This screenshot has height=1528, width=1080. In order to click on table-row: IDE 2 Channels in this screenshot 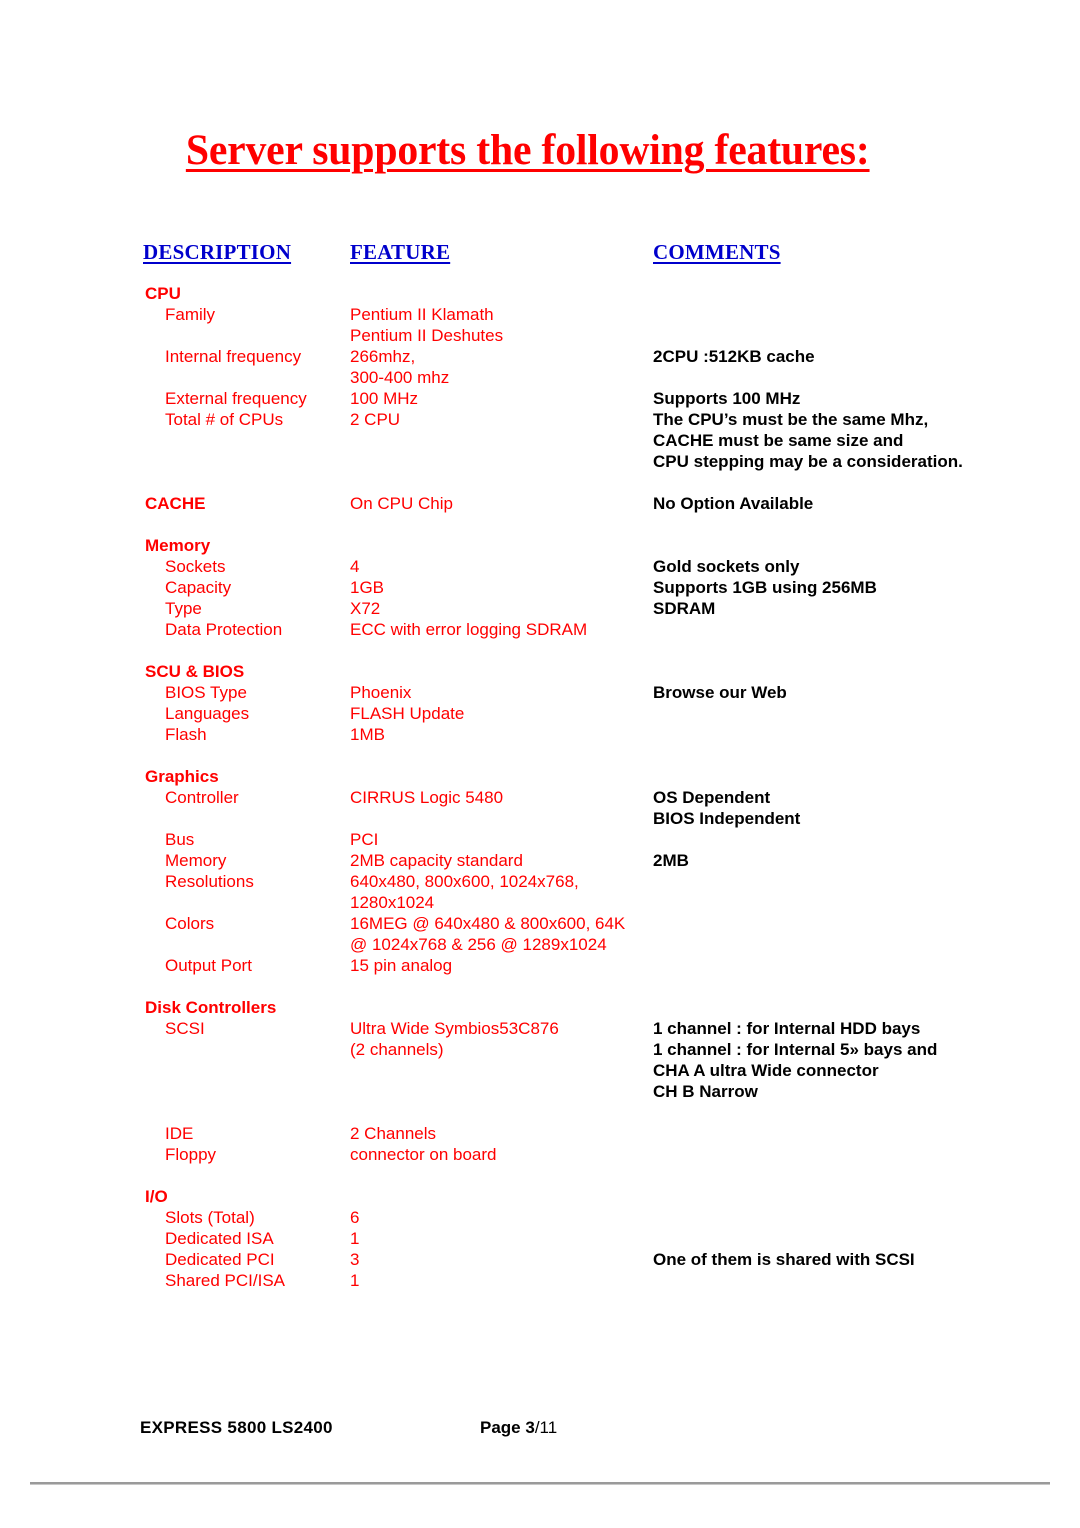, I will do `click(540, 1133)`.